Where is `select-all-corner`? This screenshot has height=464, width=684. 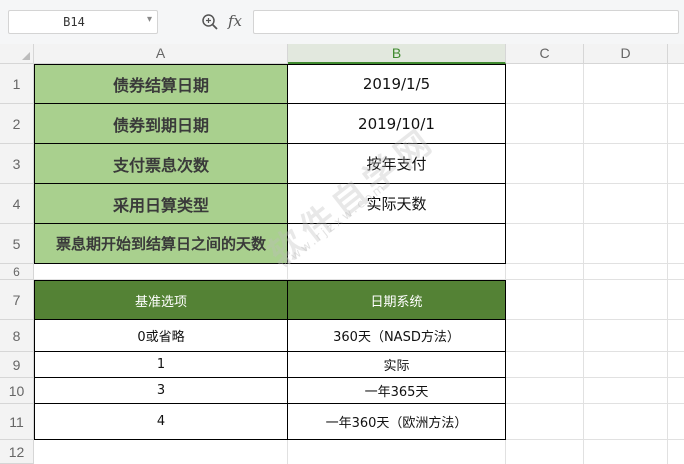 select-all-corner is located at coordinates (17, 54).